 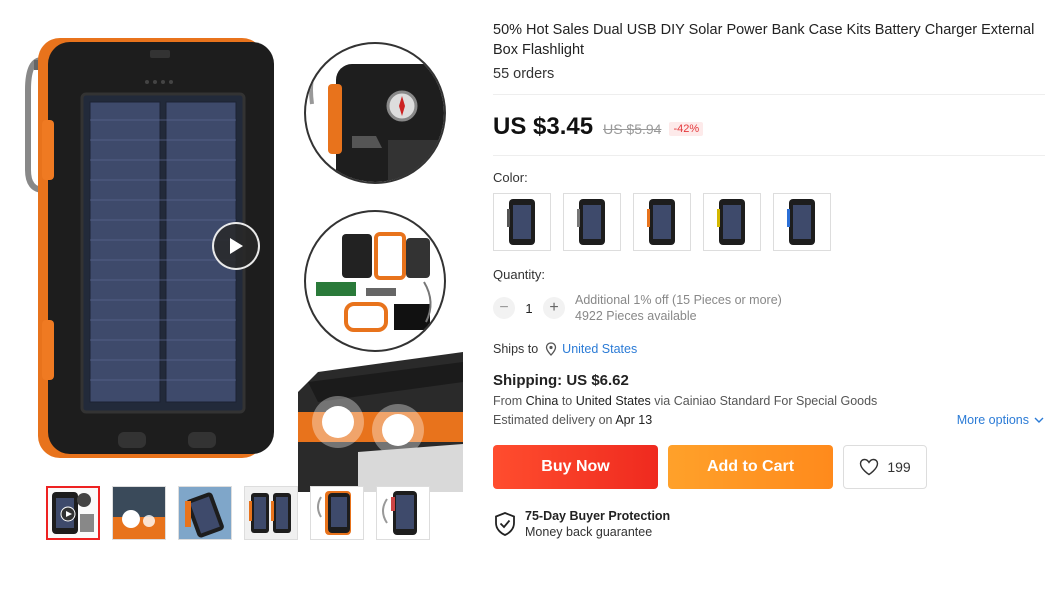 What do you see at coordinates (375, 281) in the screenshot?
I see `kit-parts-image` at bounding box center [375, 281].